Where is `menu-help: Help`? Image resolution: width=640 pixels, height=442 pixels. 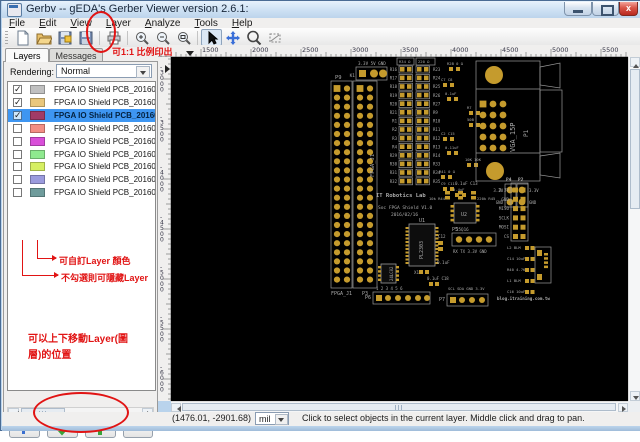 menu-help: Help is located at coordinates (242, 23).